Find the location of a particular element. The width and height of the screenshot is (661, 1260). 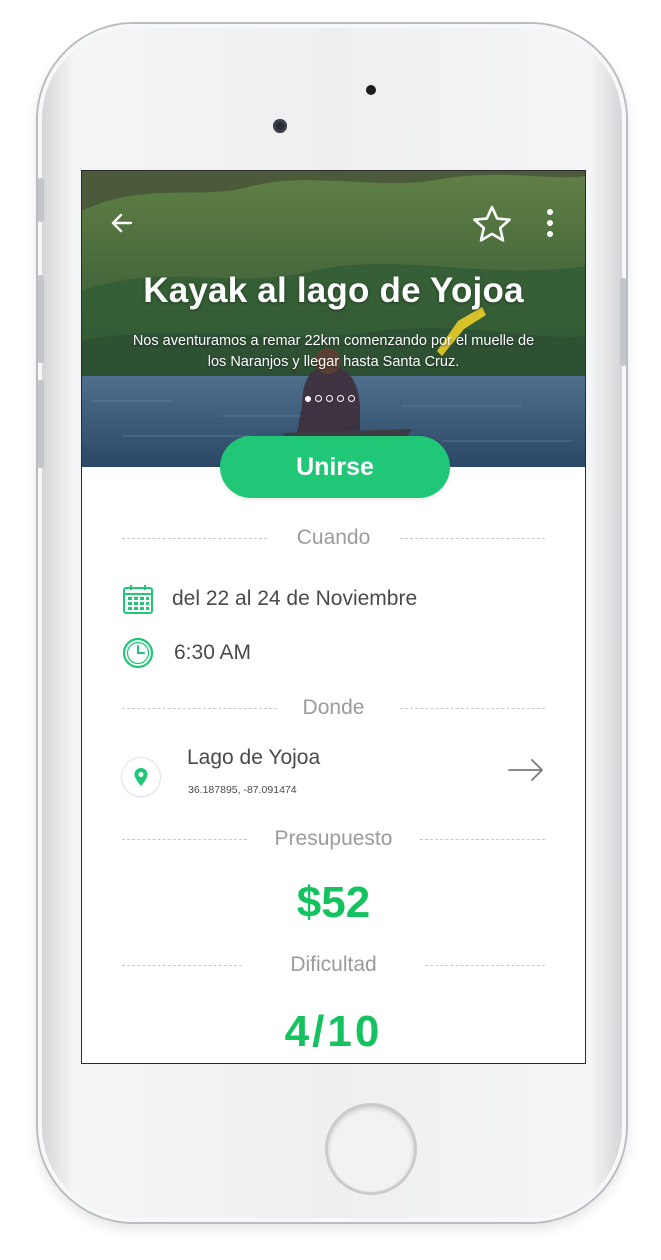

trip-dates: del 22 al 24 de Noviembre is located at coordinates (295, 598).